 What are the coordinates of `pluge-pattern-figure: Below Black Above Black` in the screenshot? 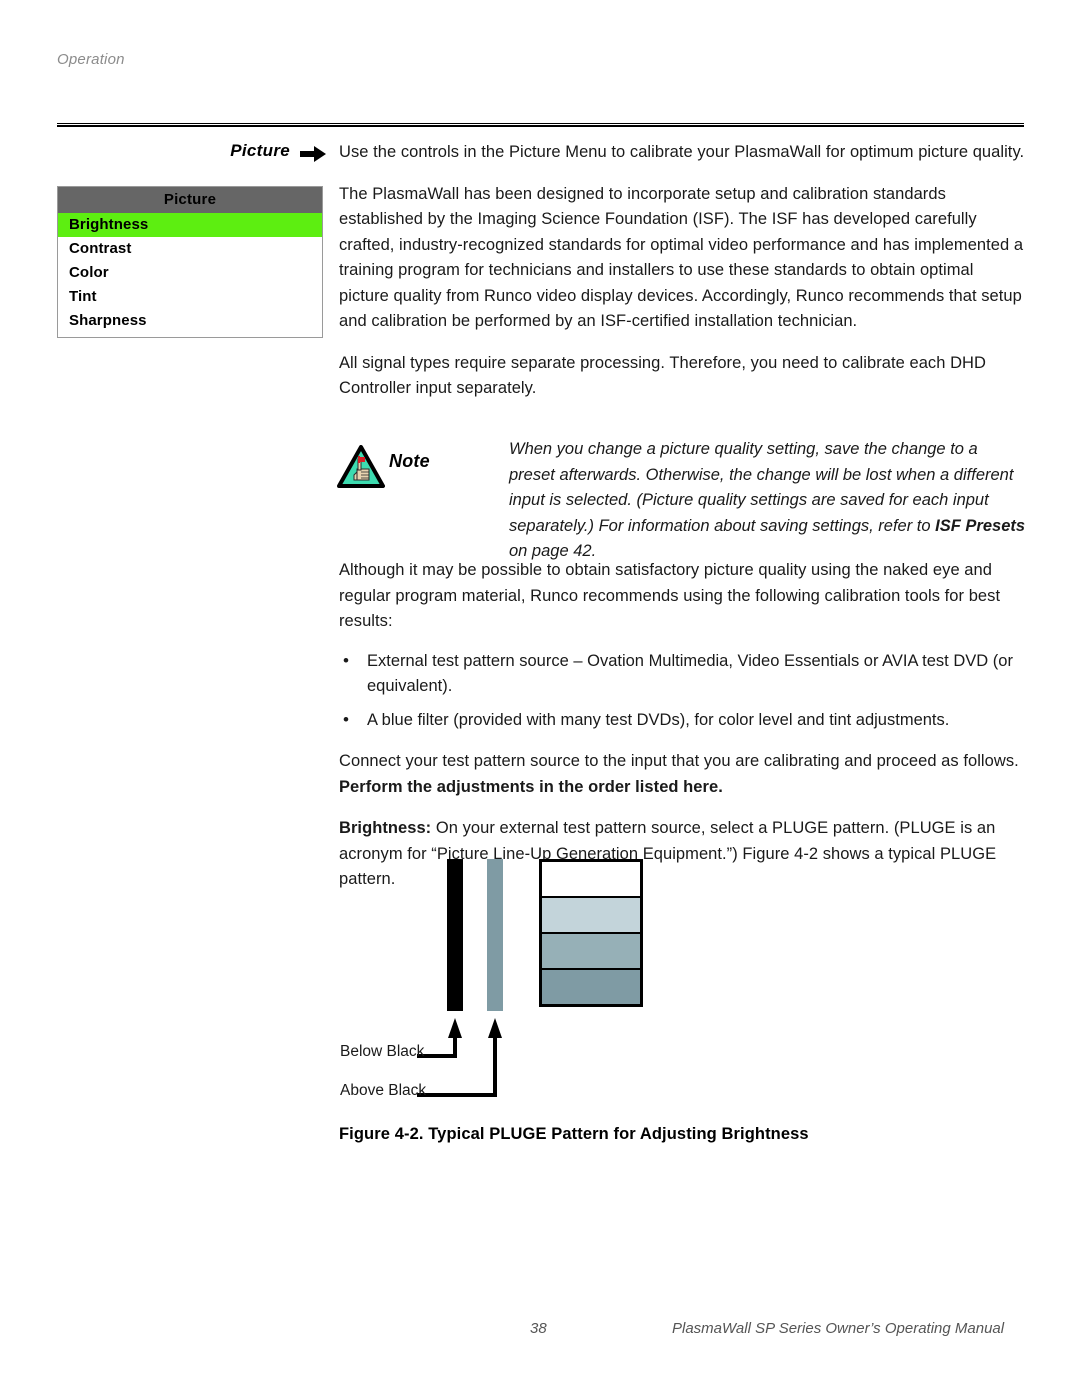 It's located at (684, 987).